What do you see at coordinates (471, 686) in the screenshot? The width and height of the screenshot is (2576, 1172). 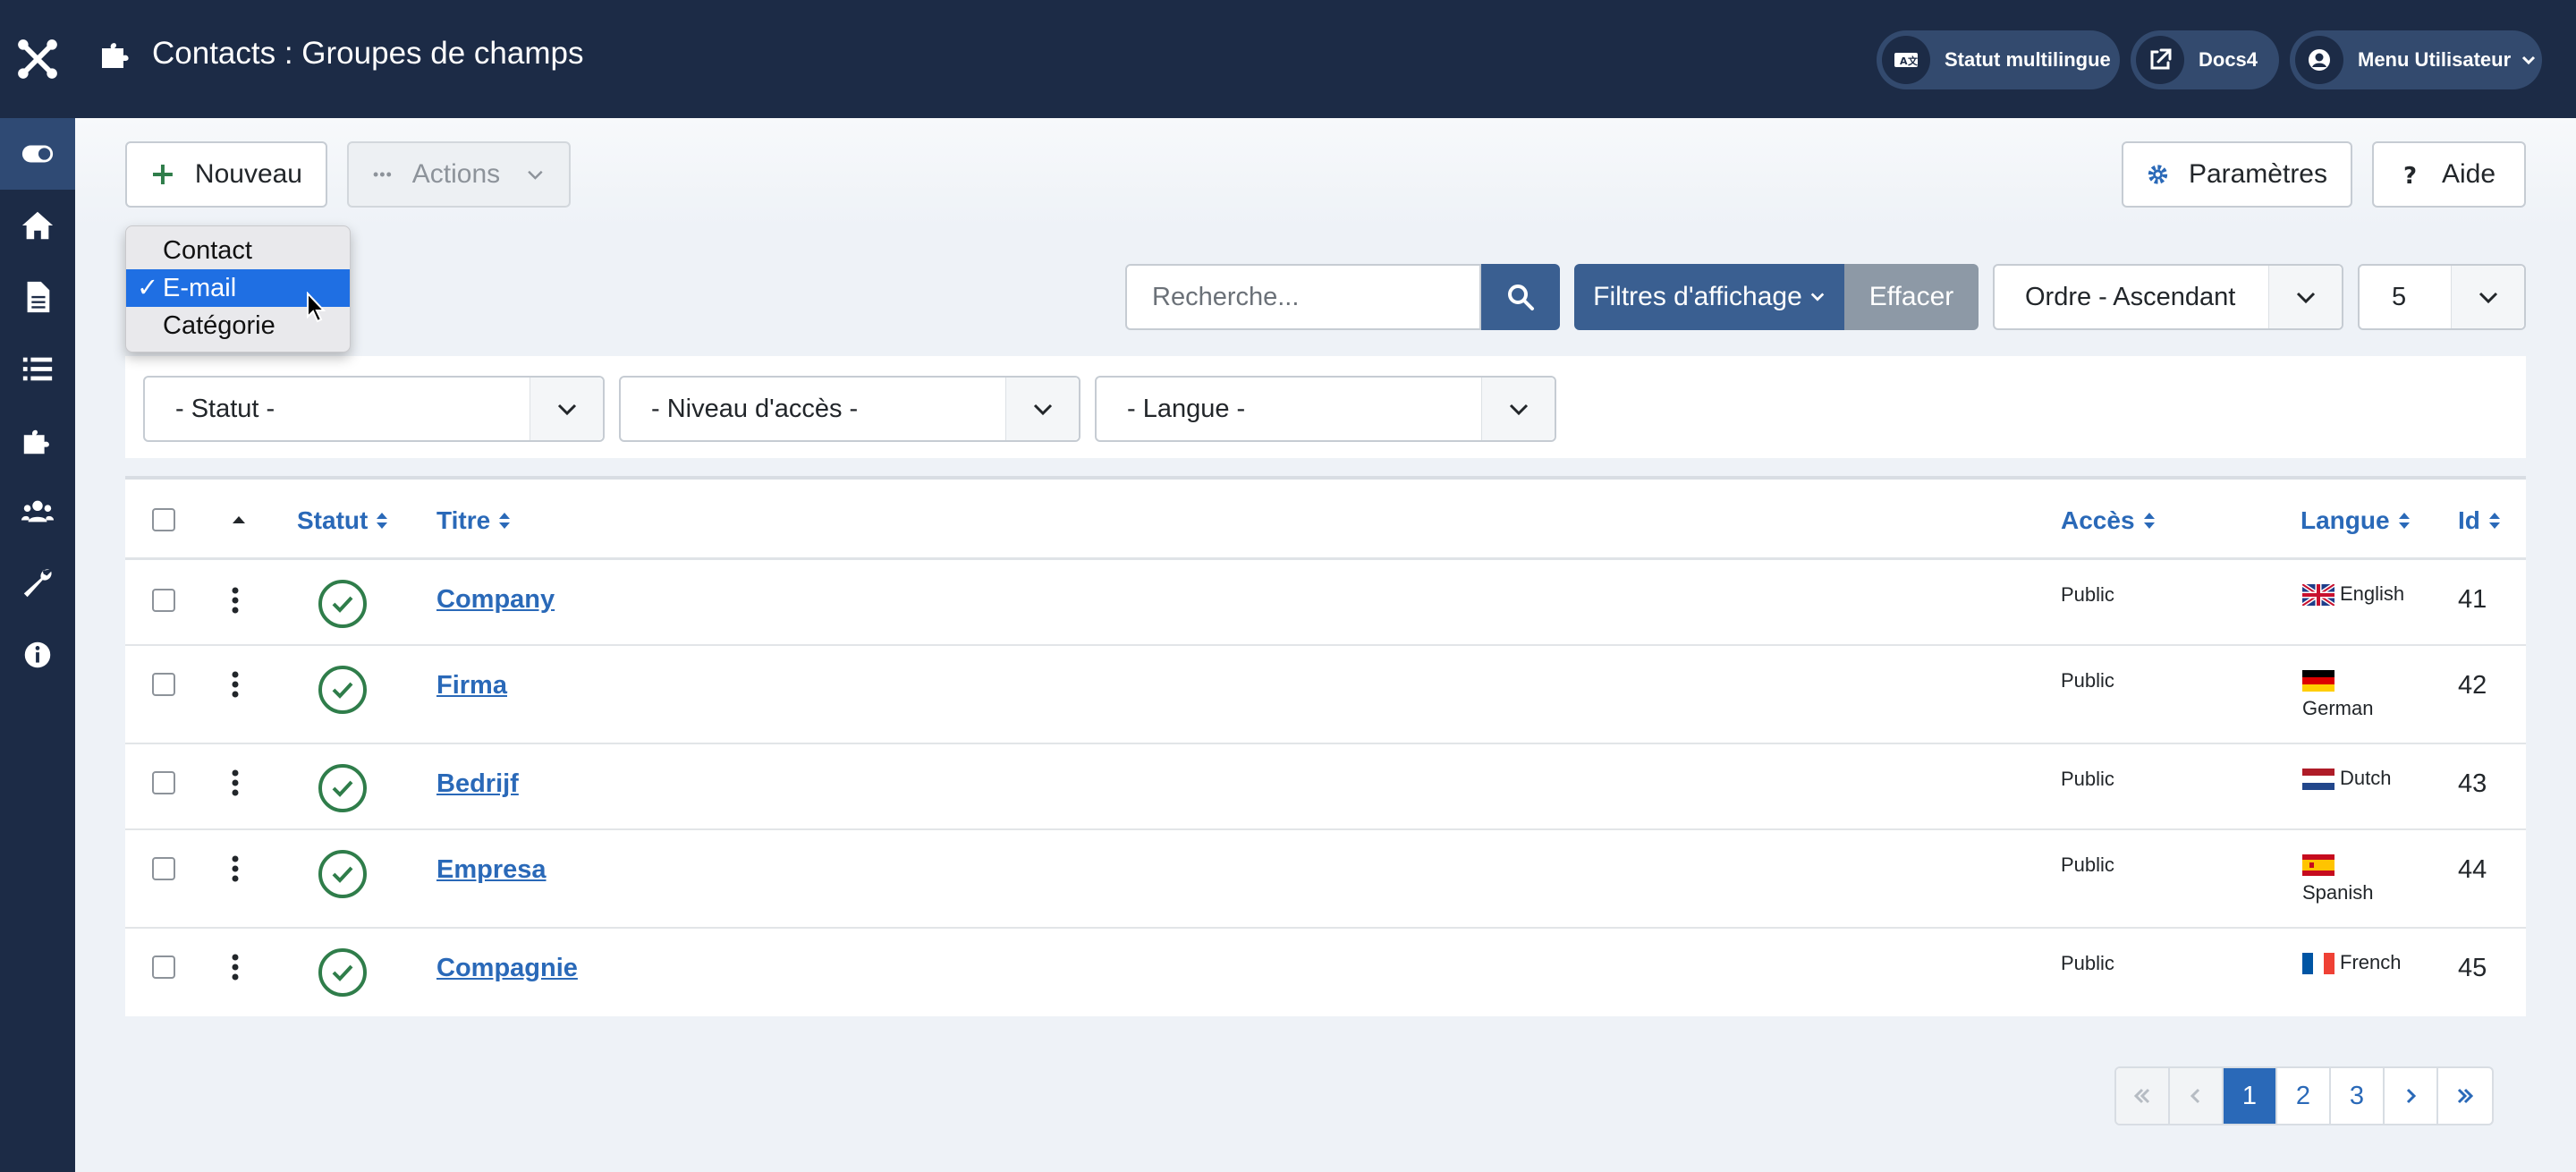 I see `item-title-link: Firma` at bounding box center [471, 686].